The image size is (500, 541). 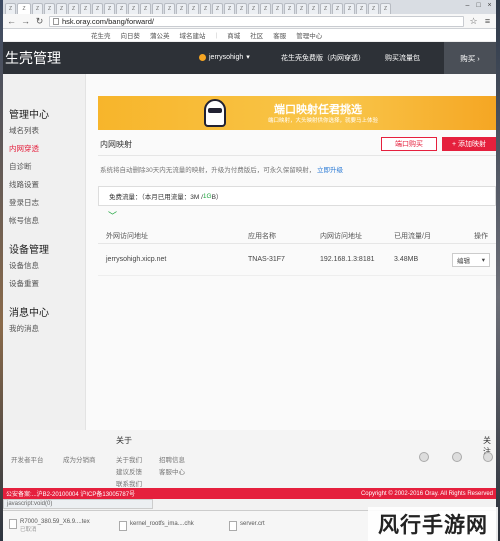 What do you see at coordinates (39, 21) in the screenshot?
I see `reload-icon: ↻` at bounding box center [39, 21].